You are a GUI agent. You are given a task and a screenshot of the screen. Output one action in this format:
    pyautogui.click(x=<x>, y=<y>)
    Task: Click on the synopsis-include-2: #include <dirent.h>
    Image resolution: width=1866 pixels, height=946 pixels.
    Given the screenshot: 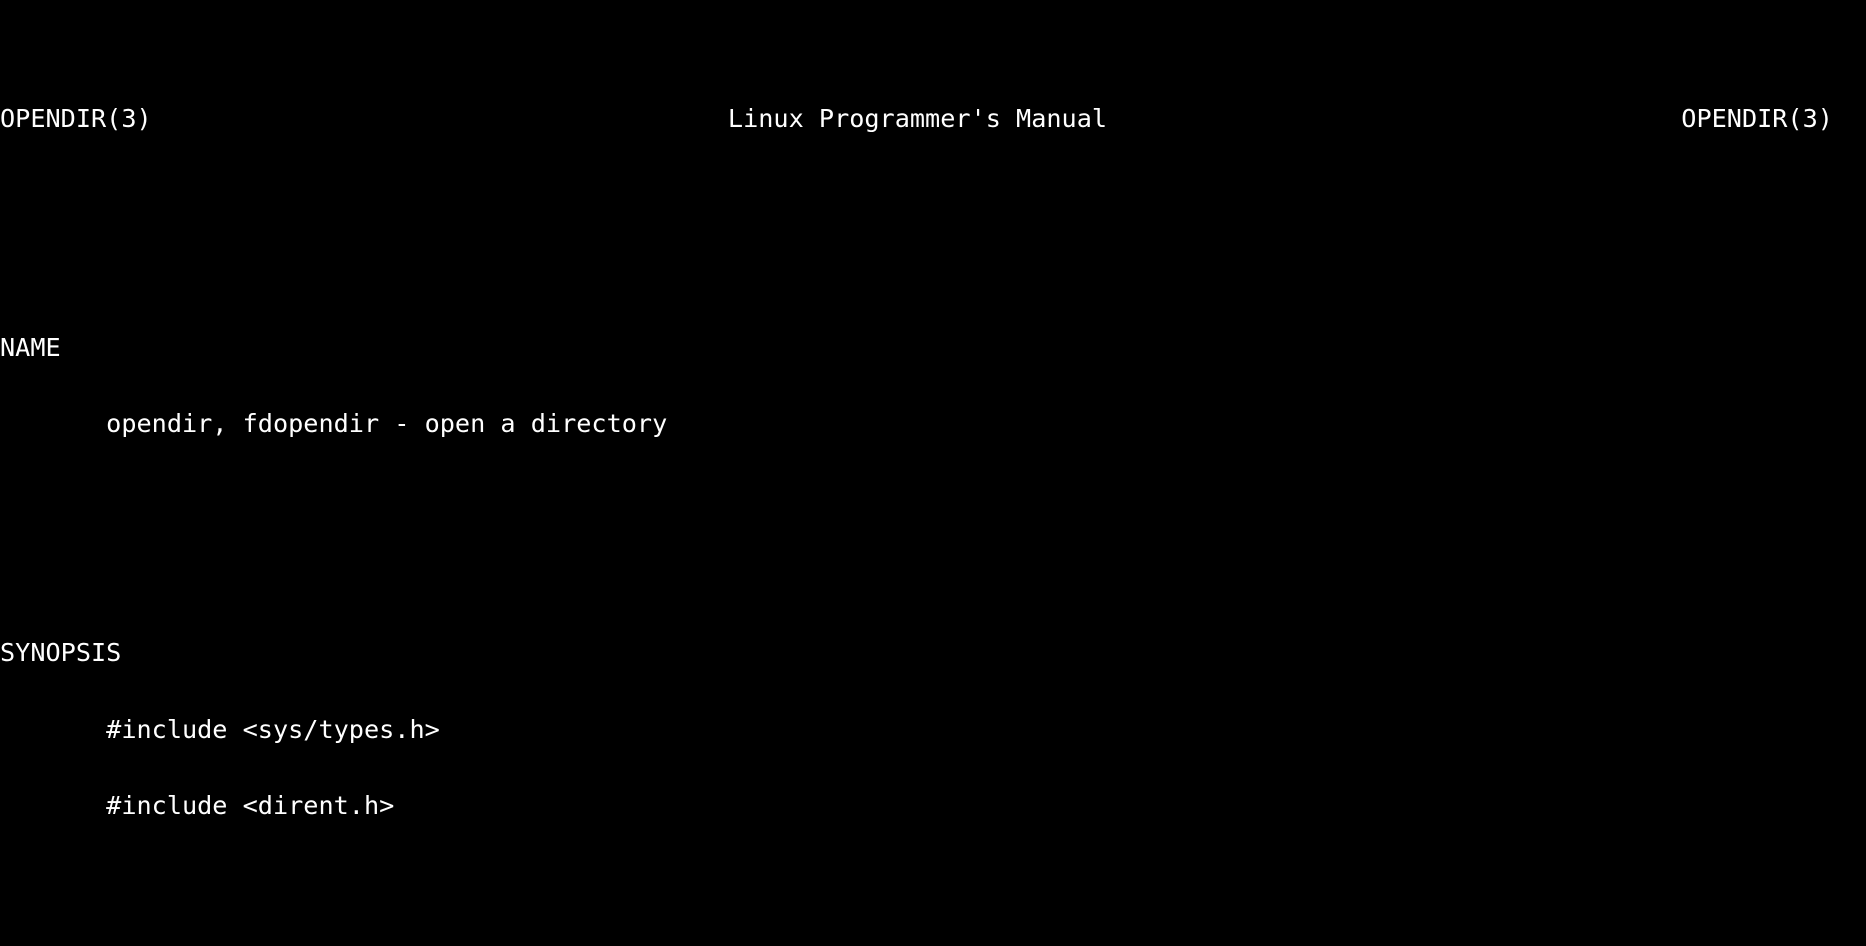 What is the action you would take?
    pyautogui.click(x=917, y=805)
    